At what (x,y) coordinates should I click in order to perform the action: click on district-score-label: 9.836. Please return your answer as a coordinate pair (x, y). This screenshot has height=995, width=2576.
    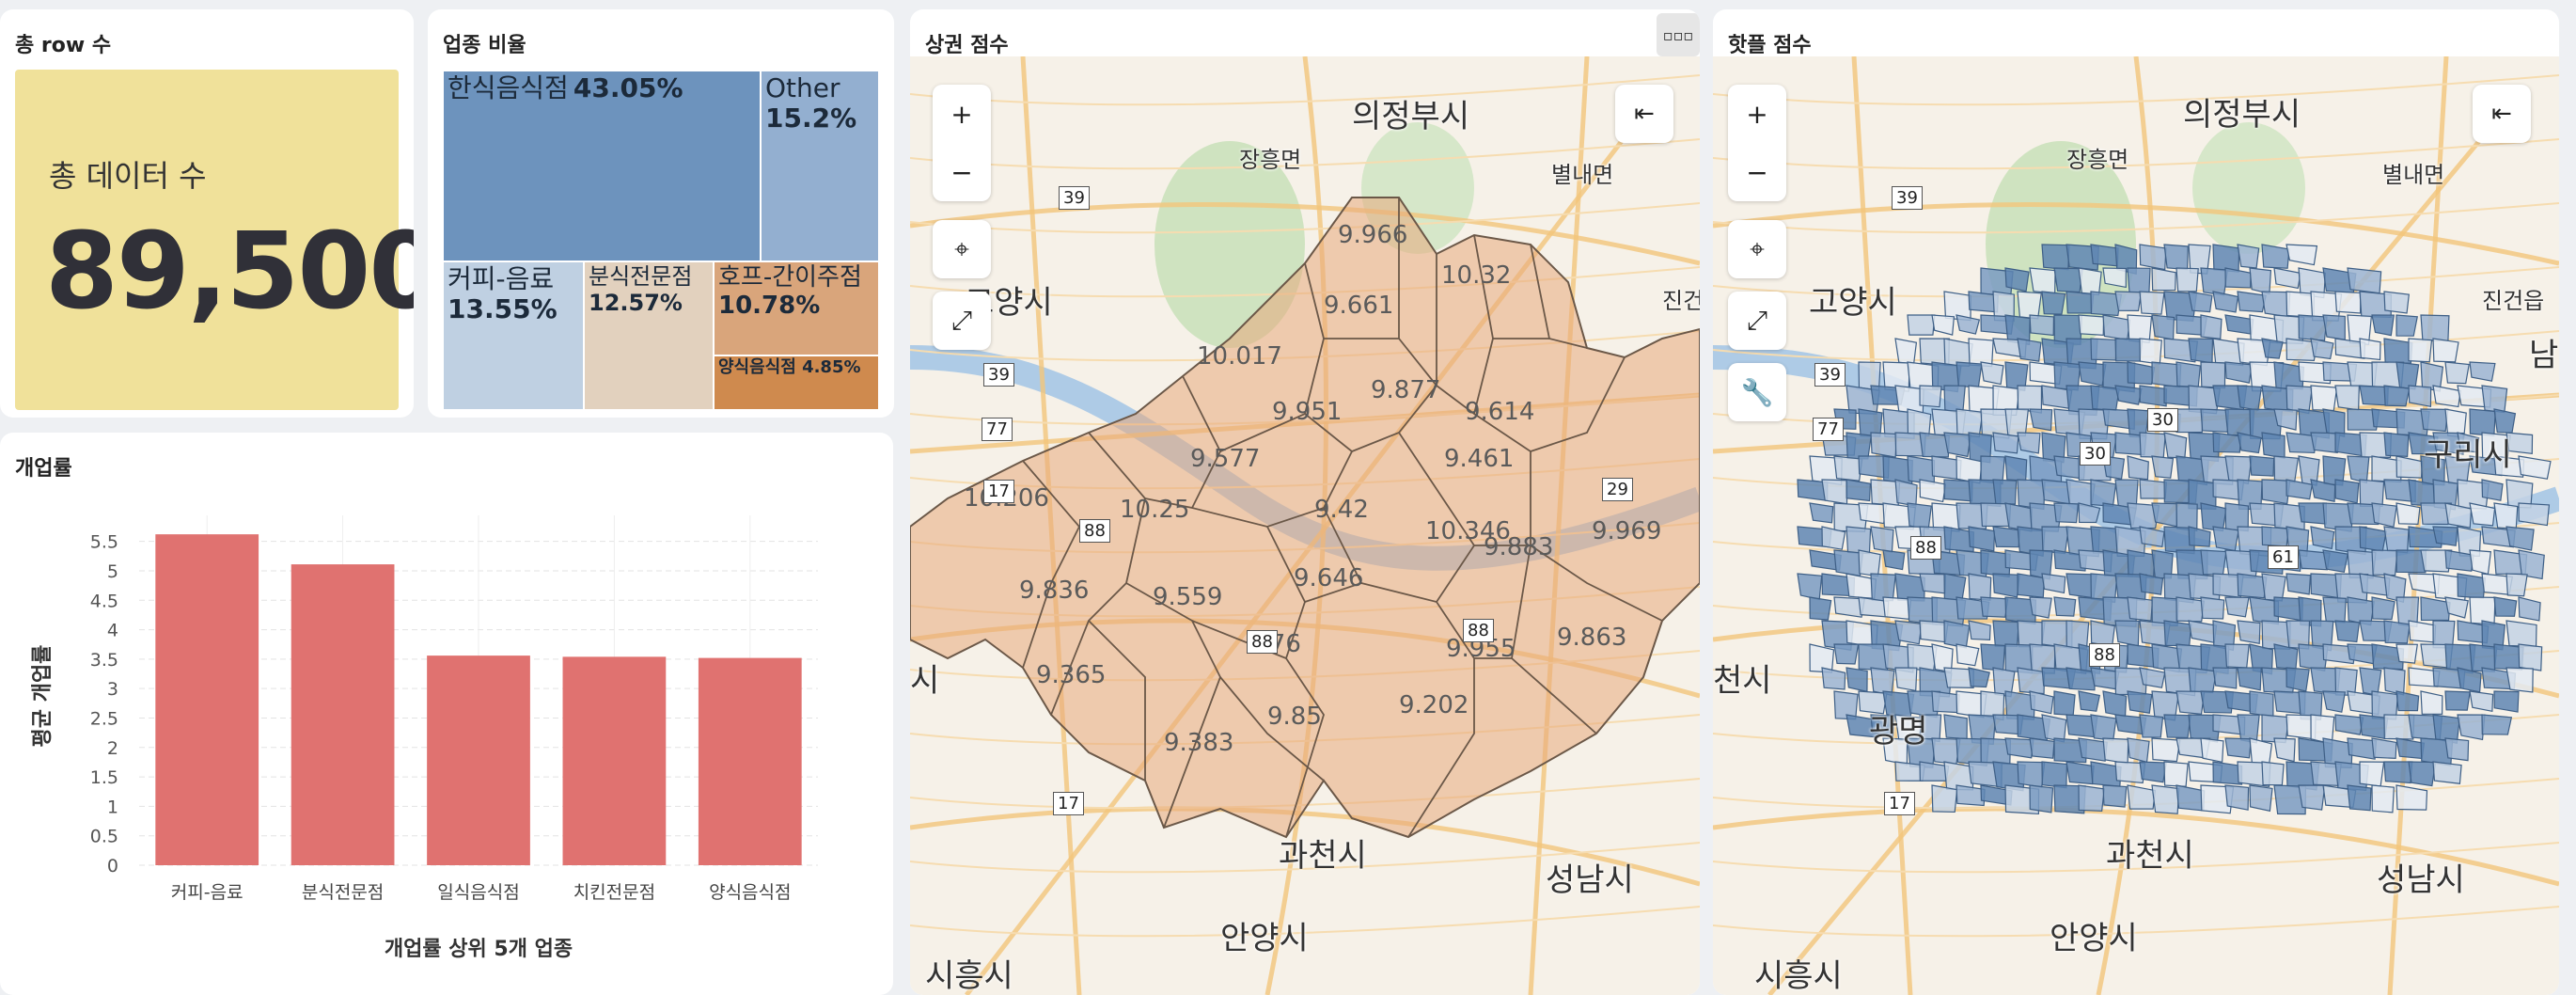
    Looking at the image, I should click on (1054, 590).